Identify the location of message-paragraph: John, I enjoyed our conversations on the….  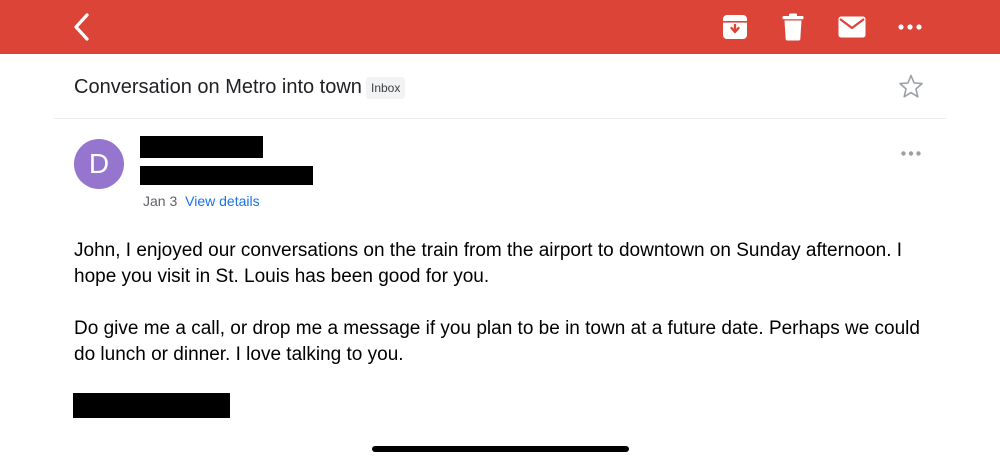
(488, 263).